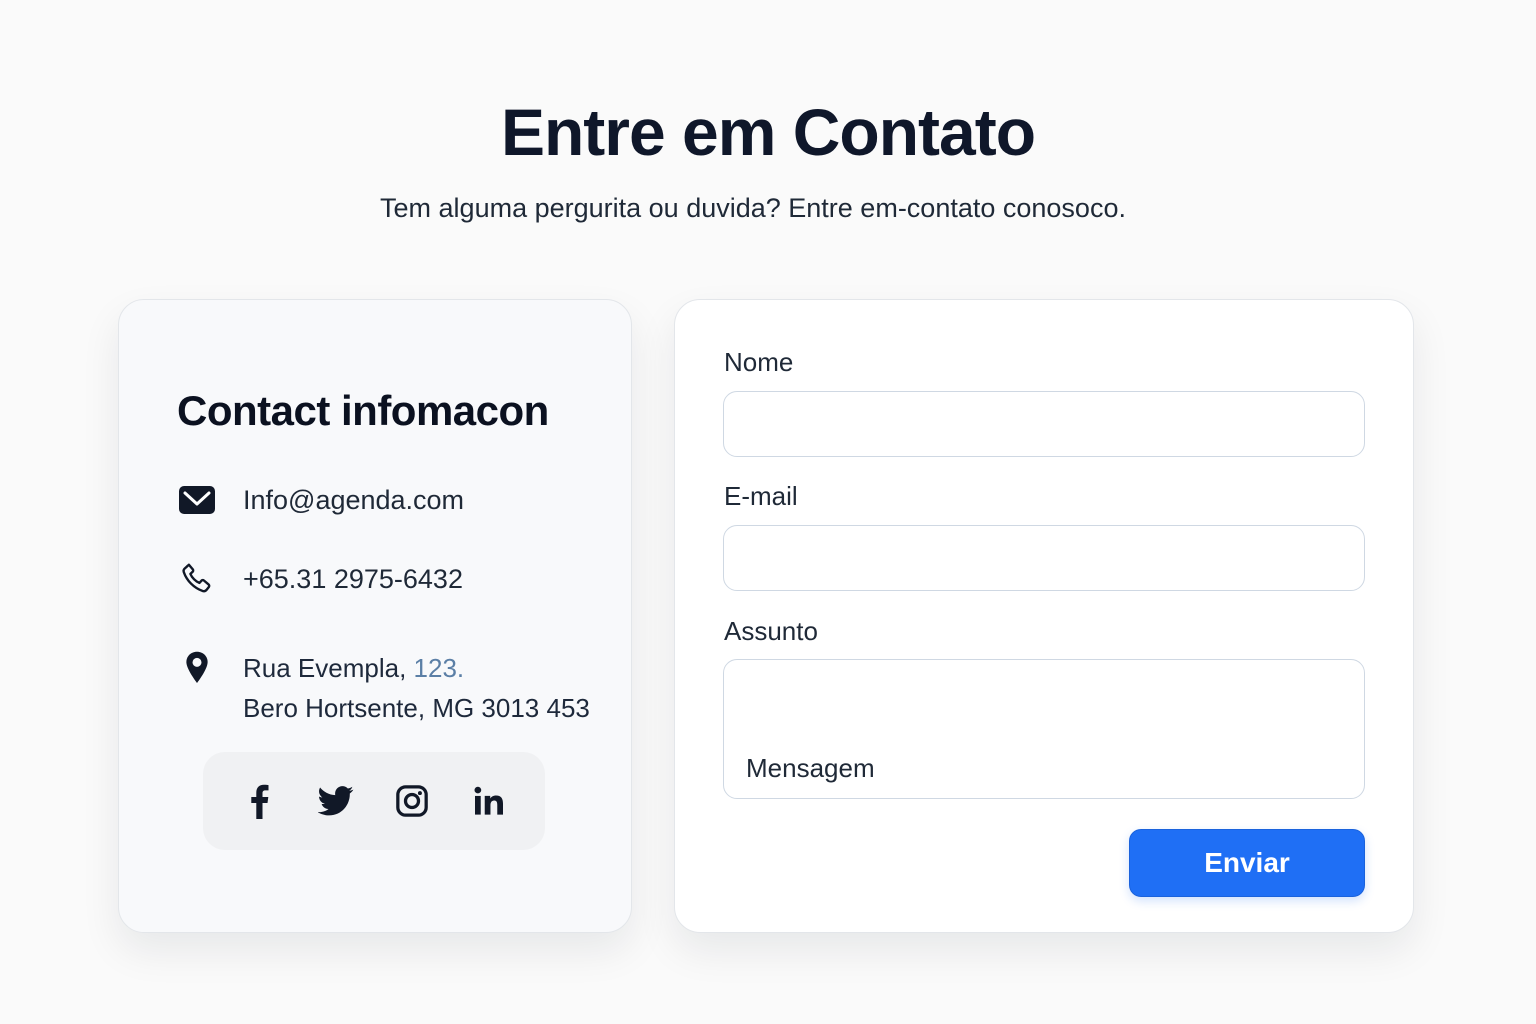 The width and height of the screenshot is (1536, 1024). Describe the element at coordinates (336, 801) in the screenshot. I see `twitter-icon` at that location.